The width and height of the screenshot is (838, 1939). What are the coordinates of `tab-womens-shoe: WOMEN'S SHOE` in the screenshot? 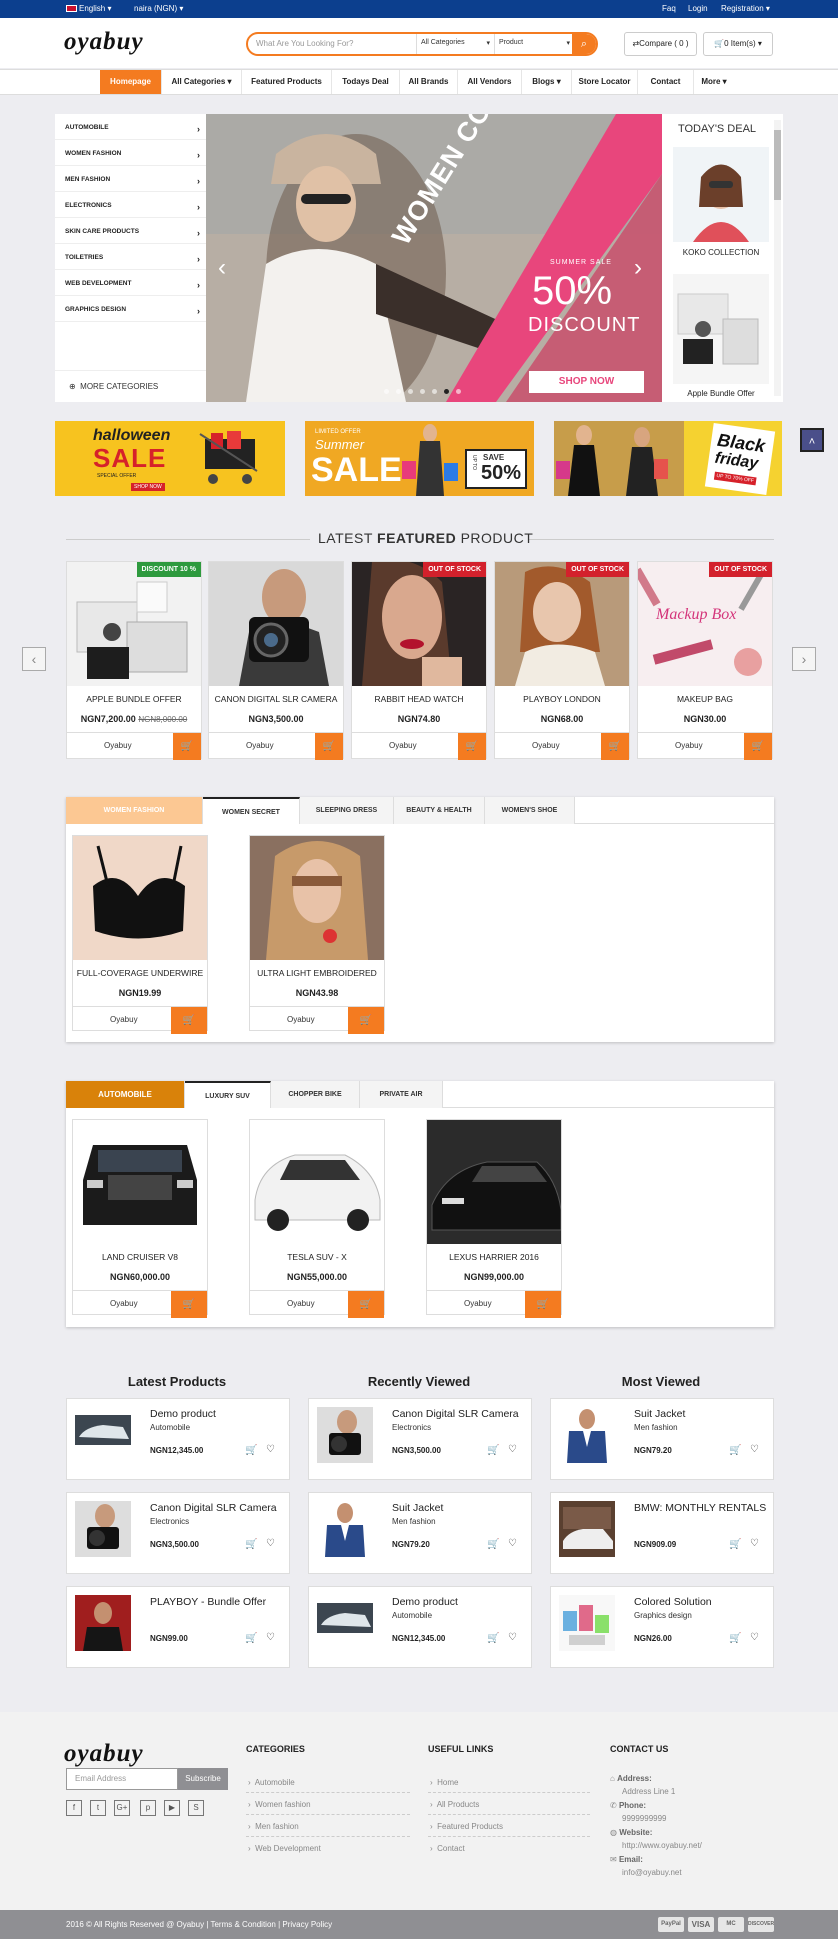 It's located at (530, 810).